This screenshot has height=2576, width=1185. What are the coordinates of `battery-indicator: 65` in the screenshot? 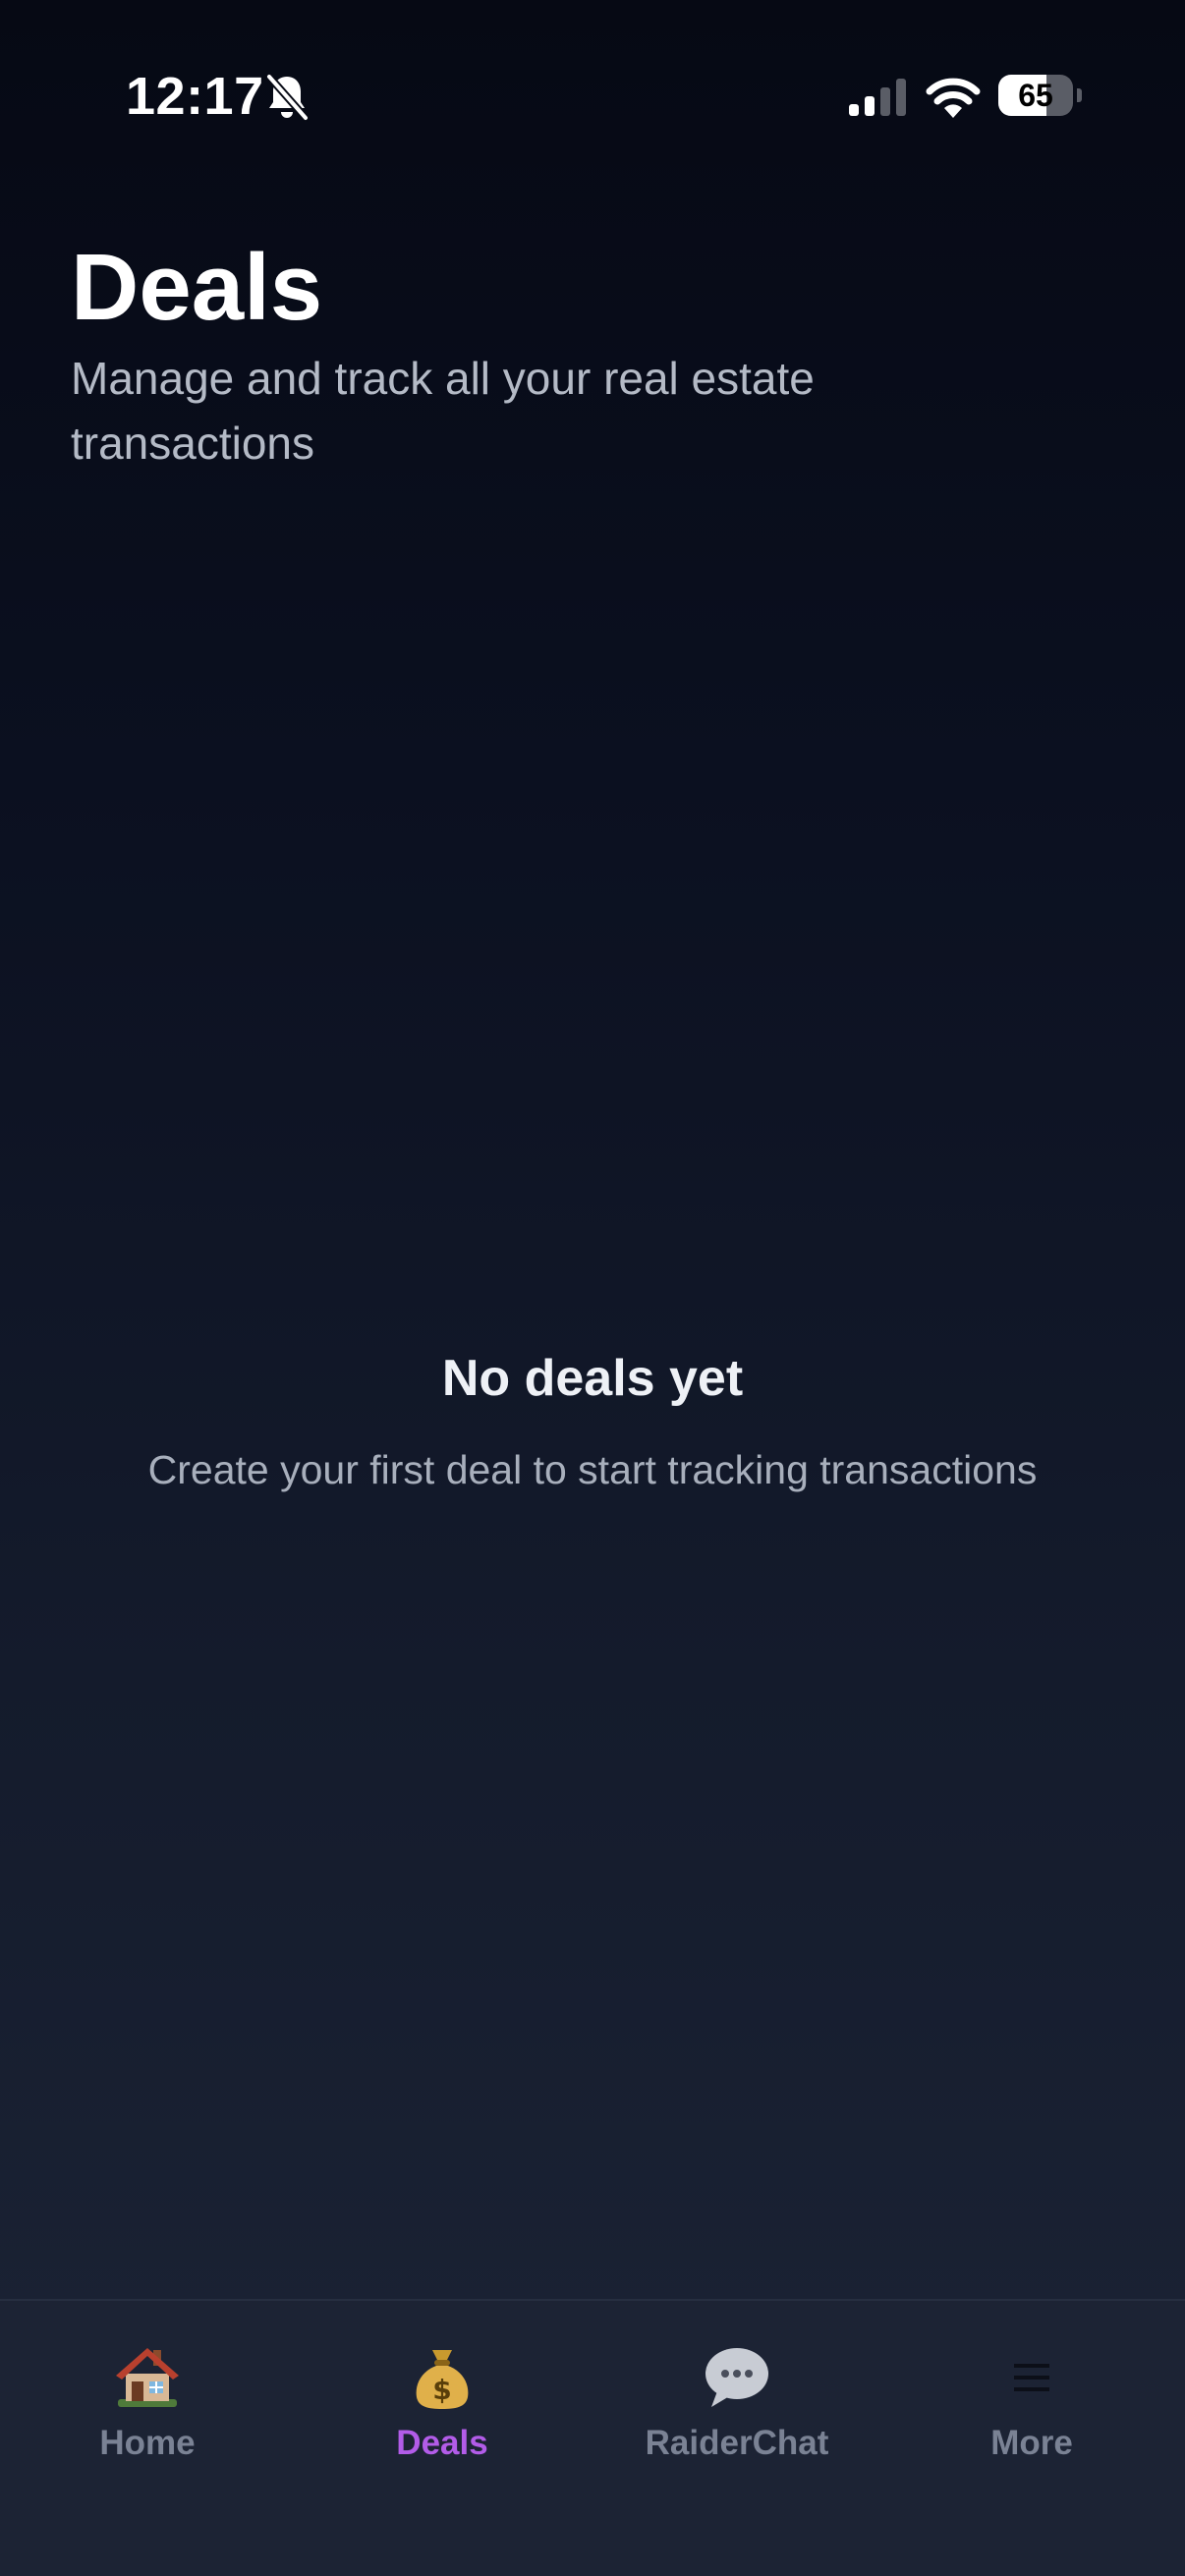 It's located at (1040, 95).